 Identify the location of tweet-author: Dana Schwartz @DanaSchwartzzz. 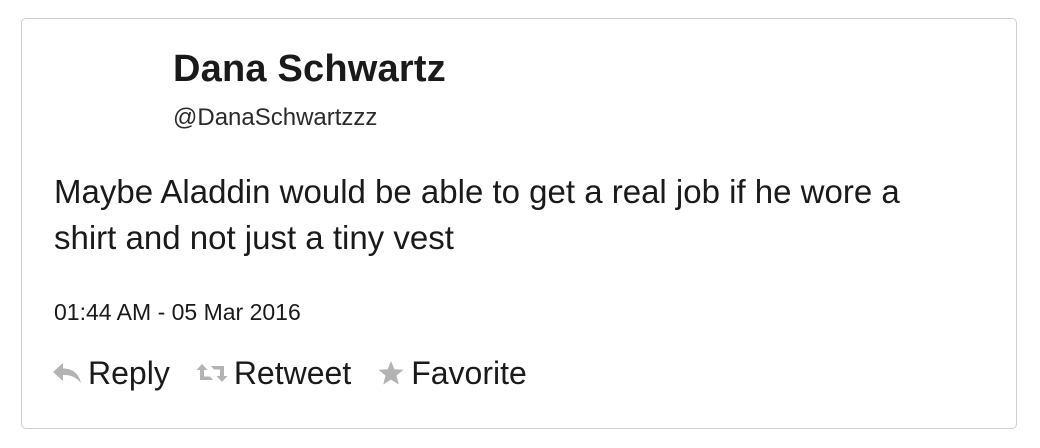
(309, 89).